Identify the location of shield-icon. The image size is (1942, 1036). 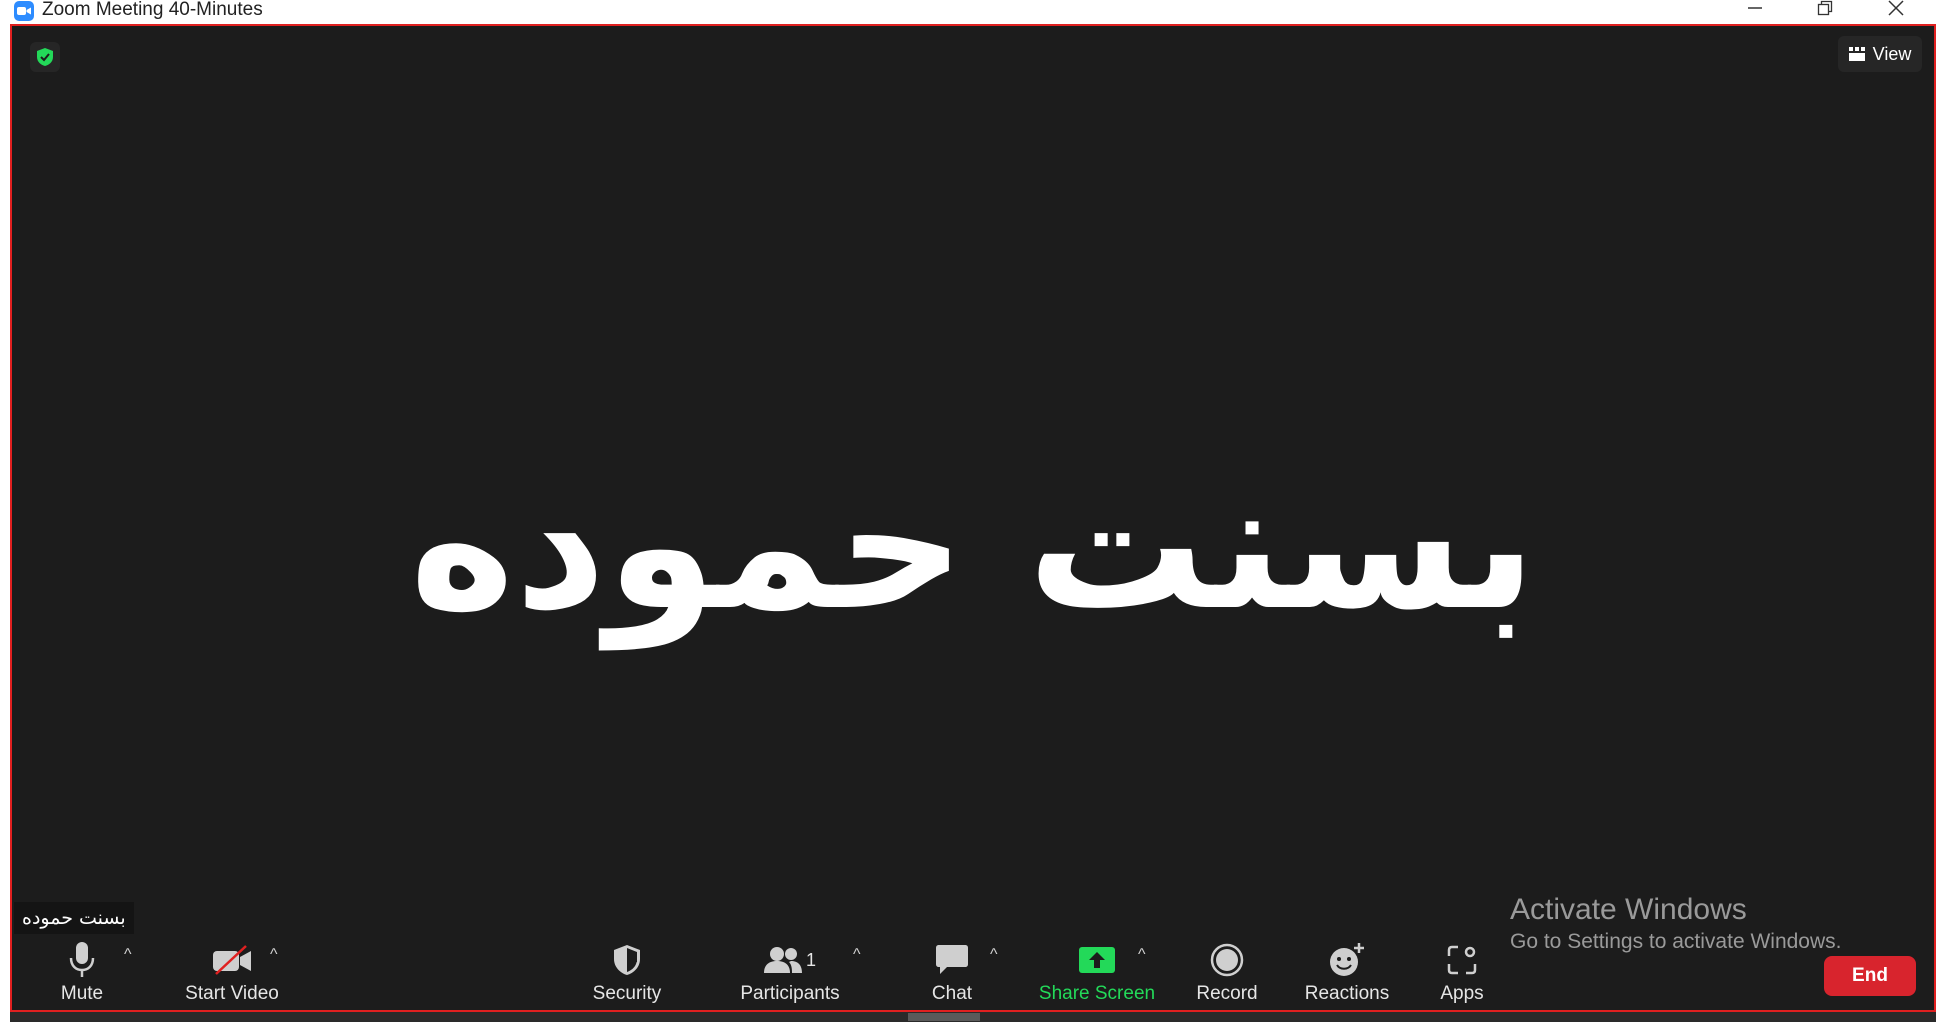
(627, 960).